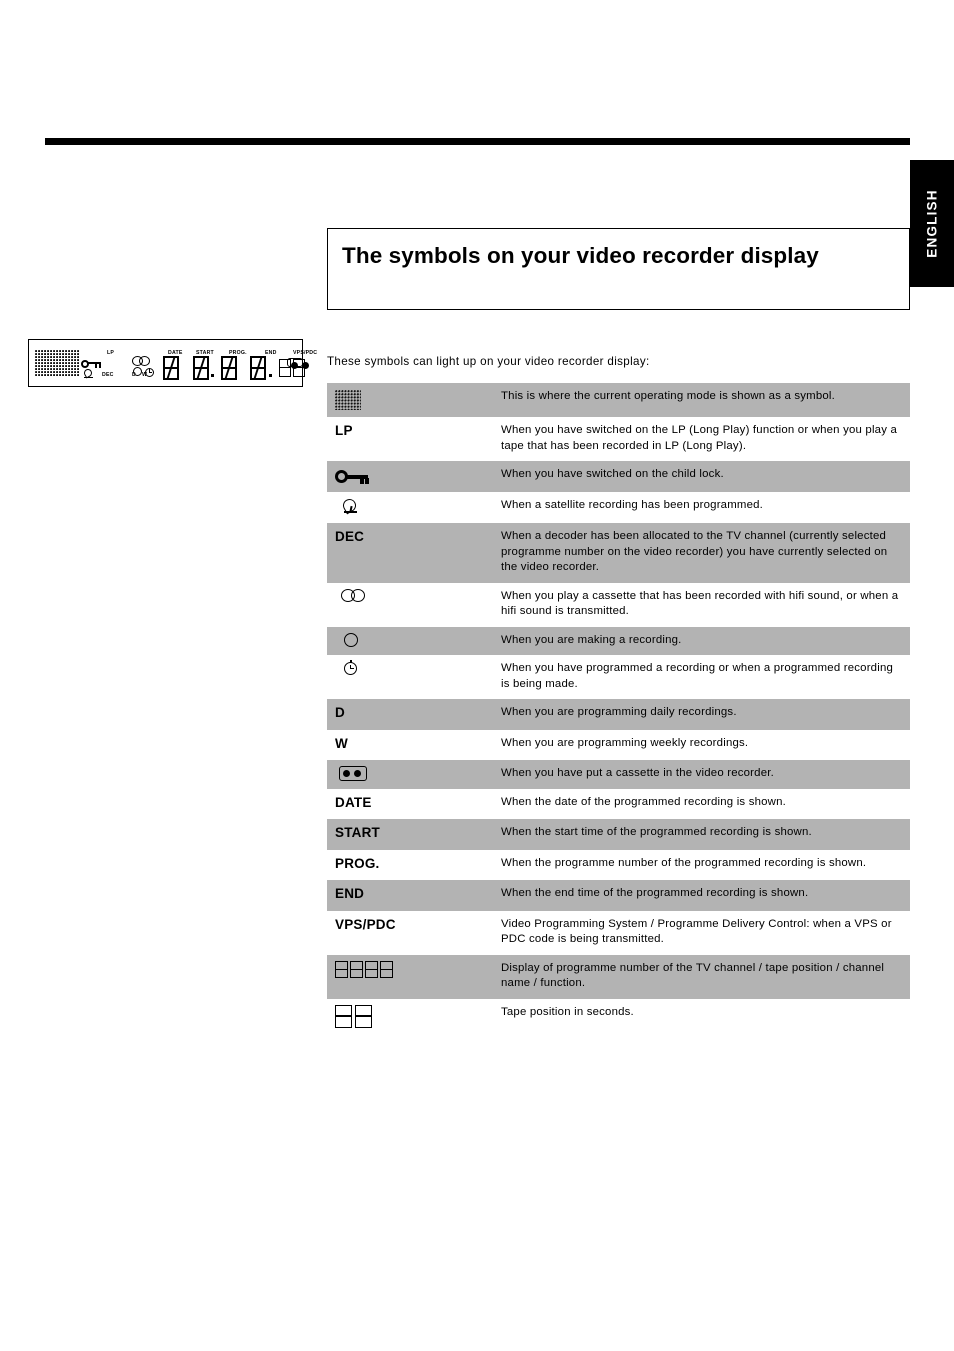 The width and height of the screenshot is (954, 1351). I want to click on table-row: Tape position in seconds., so click(618, 1020).